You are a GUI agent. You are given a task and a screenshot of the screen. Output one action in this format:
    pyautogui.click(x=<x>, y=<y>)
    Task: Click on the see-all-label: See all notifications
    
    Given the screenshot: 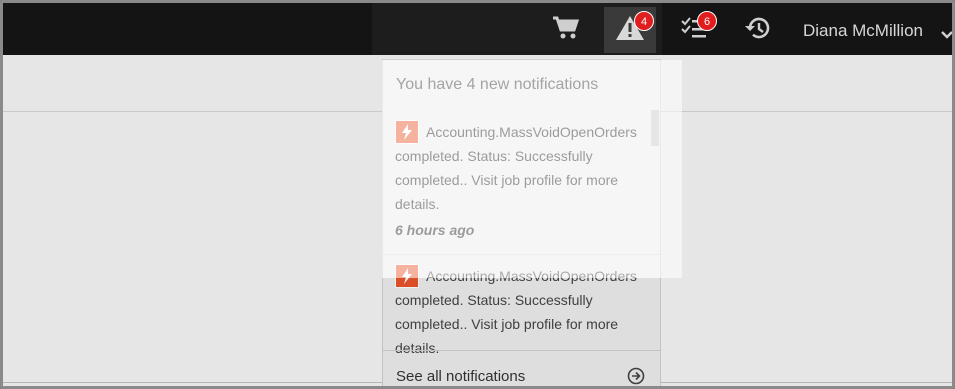 What is the action you would take?
    pyautogui.click(x=461, y=376)
    